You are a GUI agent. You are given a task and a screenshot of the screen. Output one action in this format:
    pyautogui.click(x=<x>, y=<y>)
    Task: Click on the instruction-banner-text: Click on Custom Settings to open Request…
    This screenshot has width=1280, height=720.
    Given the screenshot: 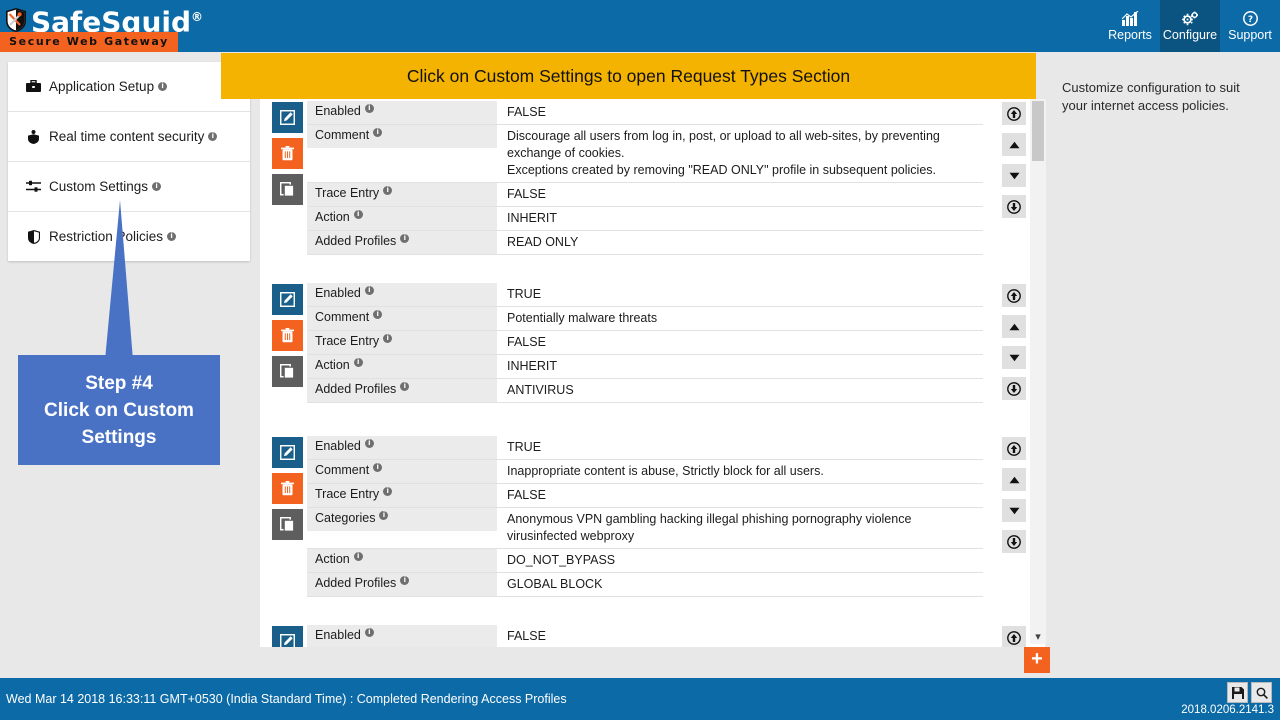 What is the action you would take?
    pyautogui.click(x=628, y=75)
    